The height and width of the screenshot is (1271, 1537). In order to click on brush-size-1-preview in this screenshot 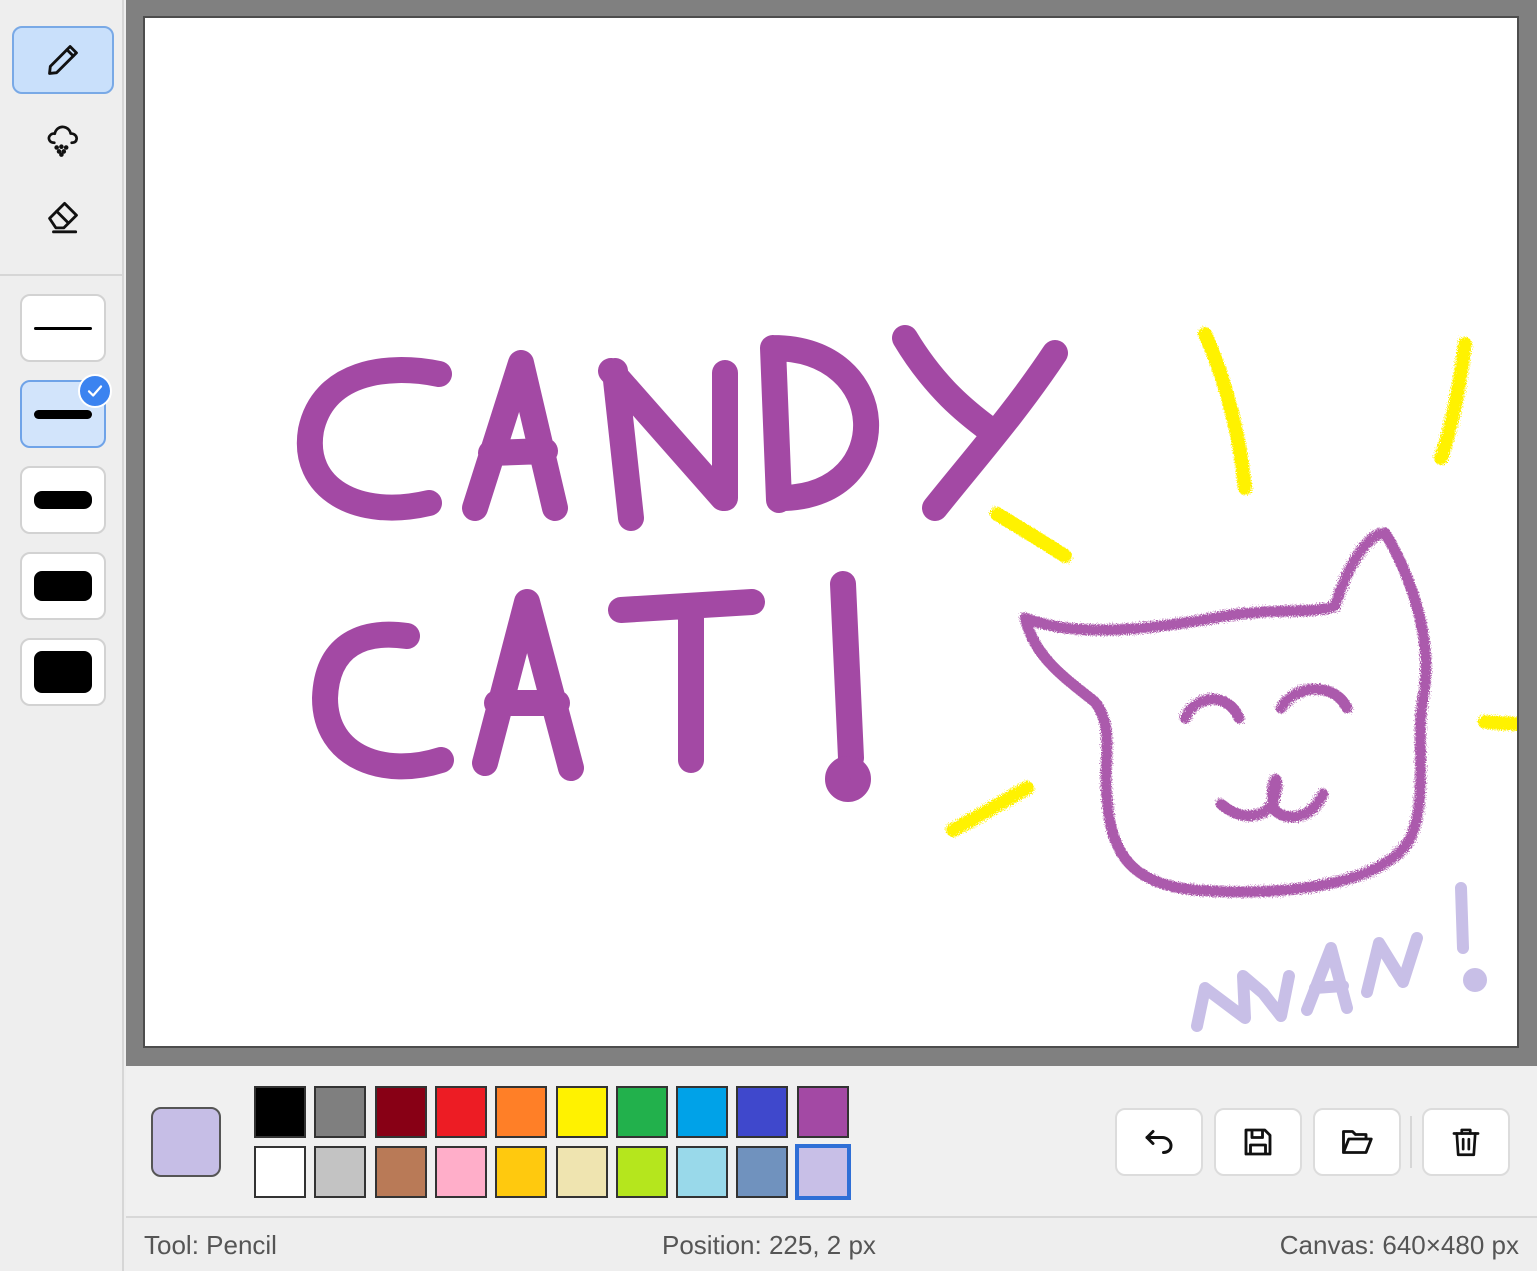, I will do `click(63, 328)`.